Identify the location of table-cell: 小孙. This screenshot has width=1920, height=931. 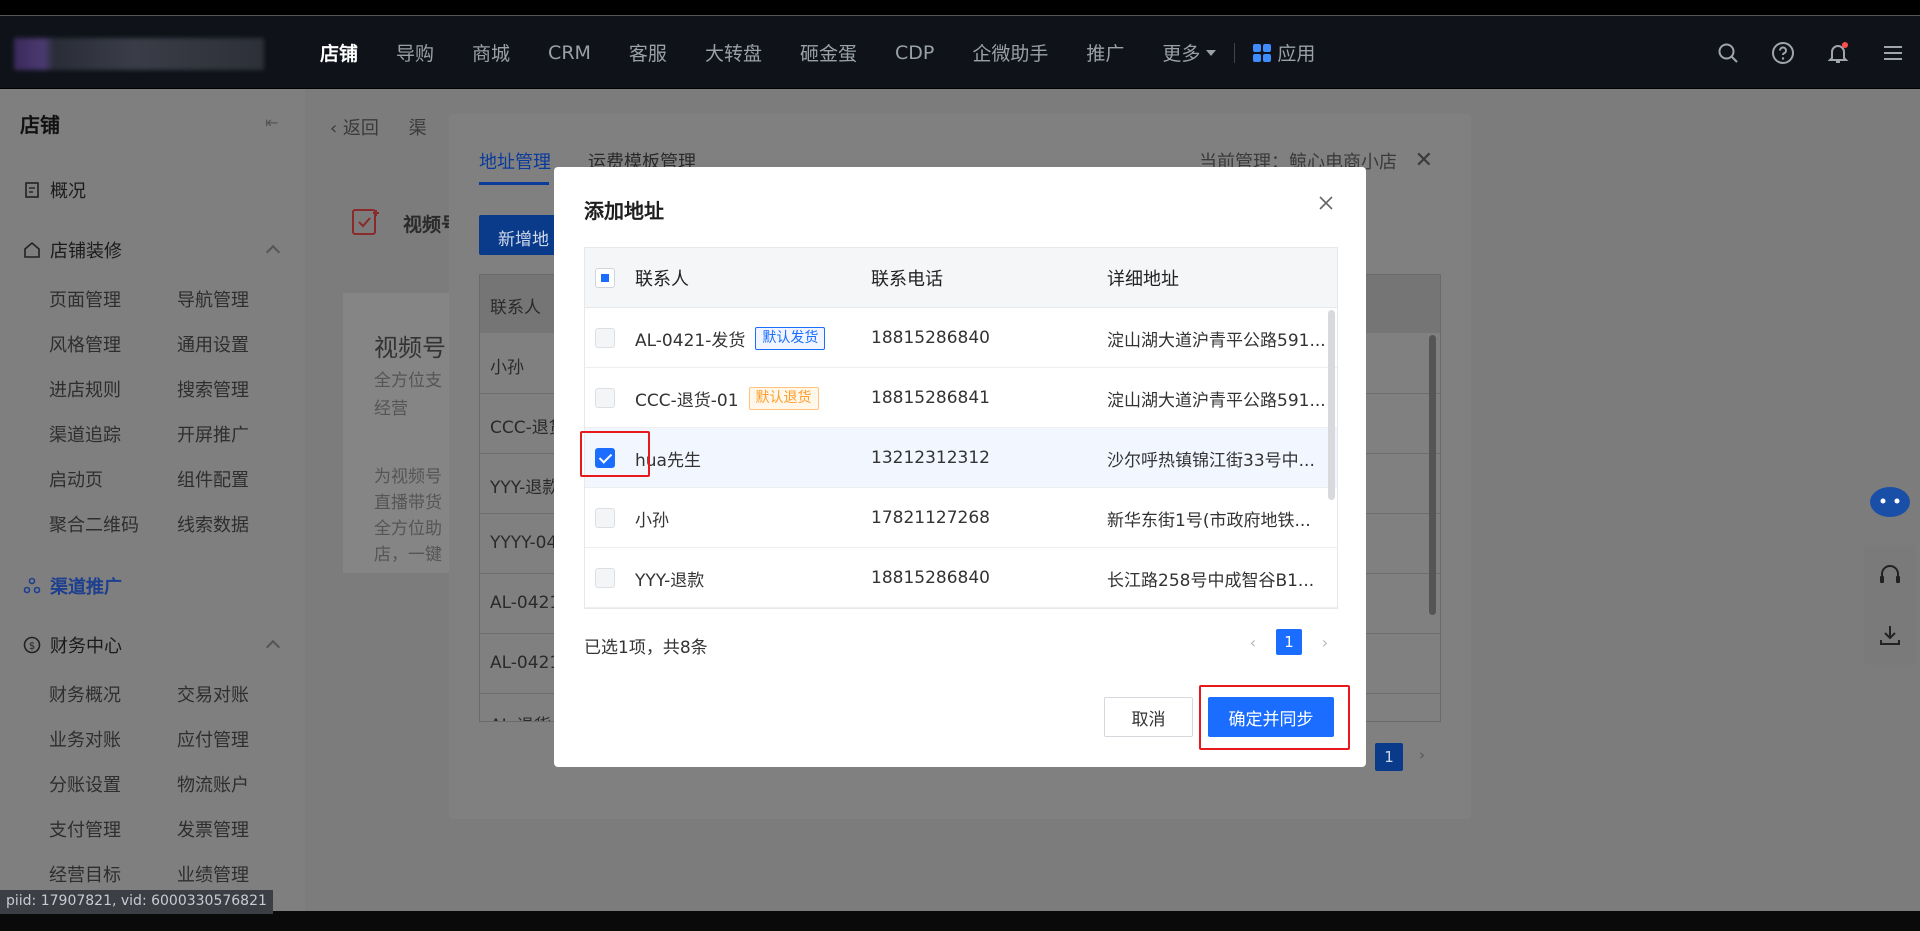
(507, 368).